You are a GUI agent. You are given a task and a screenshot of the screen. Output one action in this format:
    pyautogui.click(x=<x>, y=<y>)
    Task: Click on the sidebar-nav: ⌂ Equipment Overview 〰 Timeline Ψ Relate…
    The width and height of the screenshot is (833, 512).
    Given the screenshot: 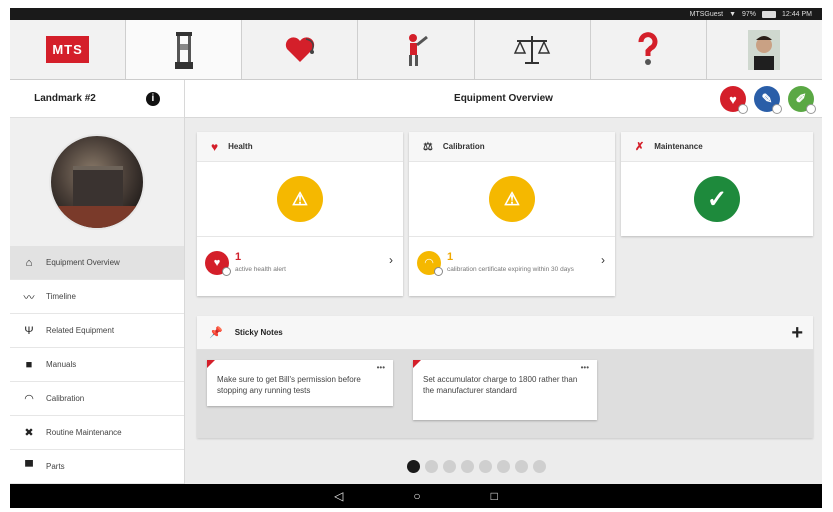 What is the action you would take?
    pyautogui.click(x=97, y=365)
    